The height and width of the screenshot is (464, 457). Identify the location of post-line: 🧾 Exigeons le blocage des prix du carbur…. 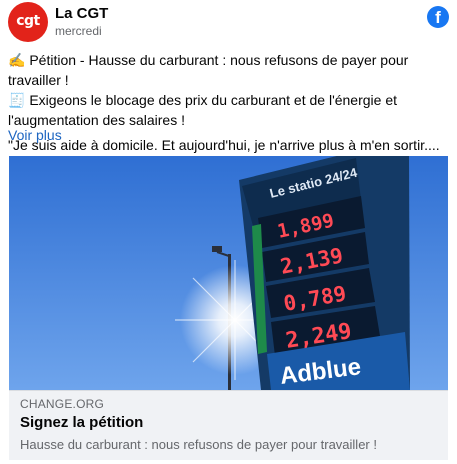
(203, 110).